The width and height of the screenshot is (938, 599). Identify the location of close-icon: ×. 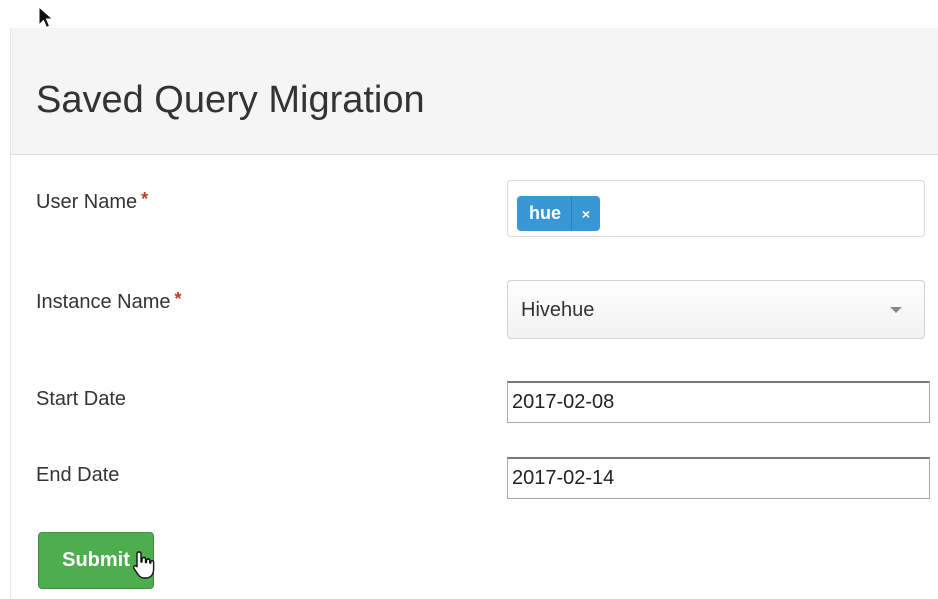
(585, 213).